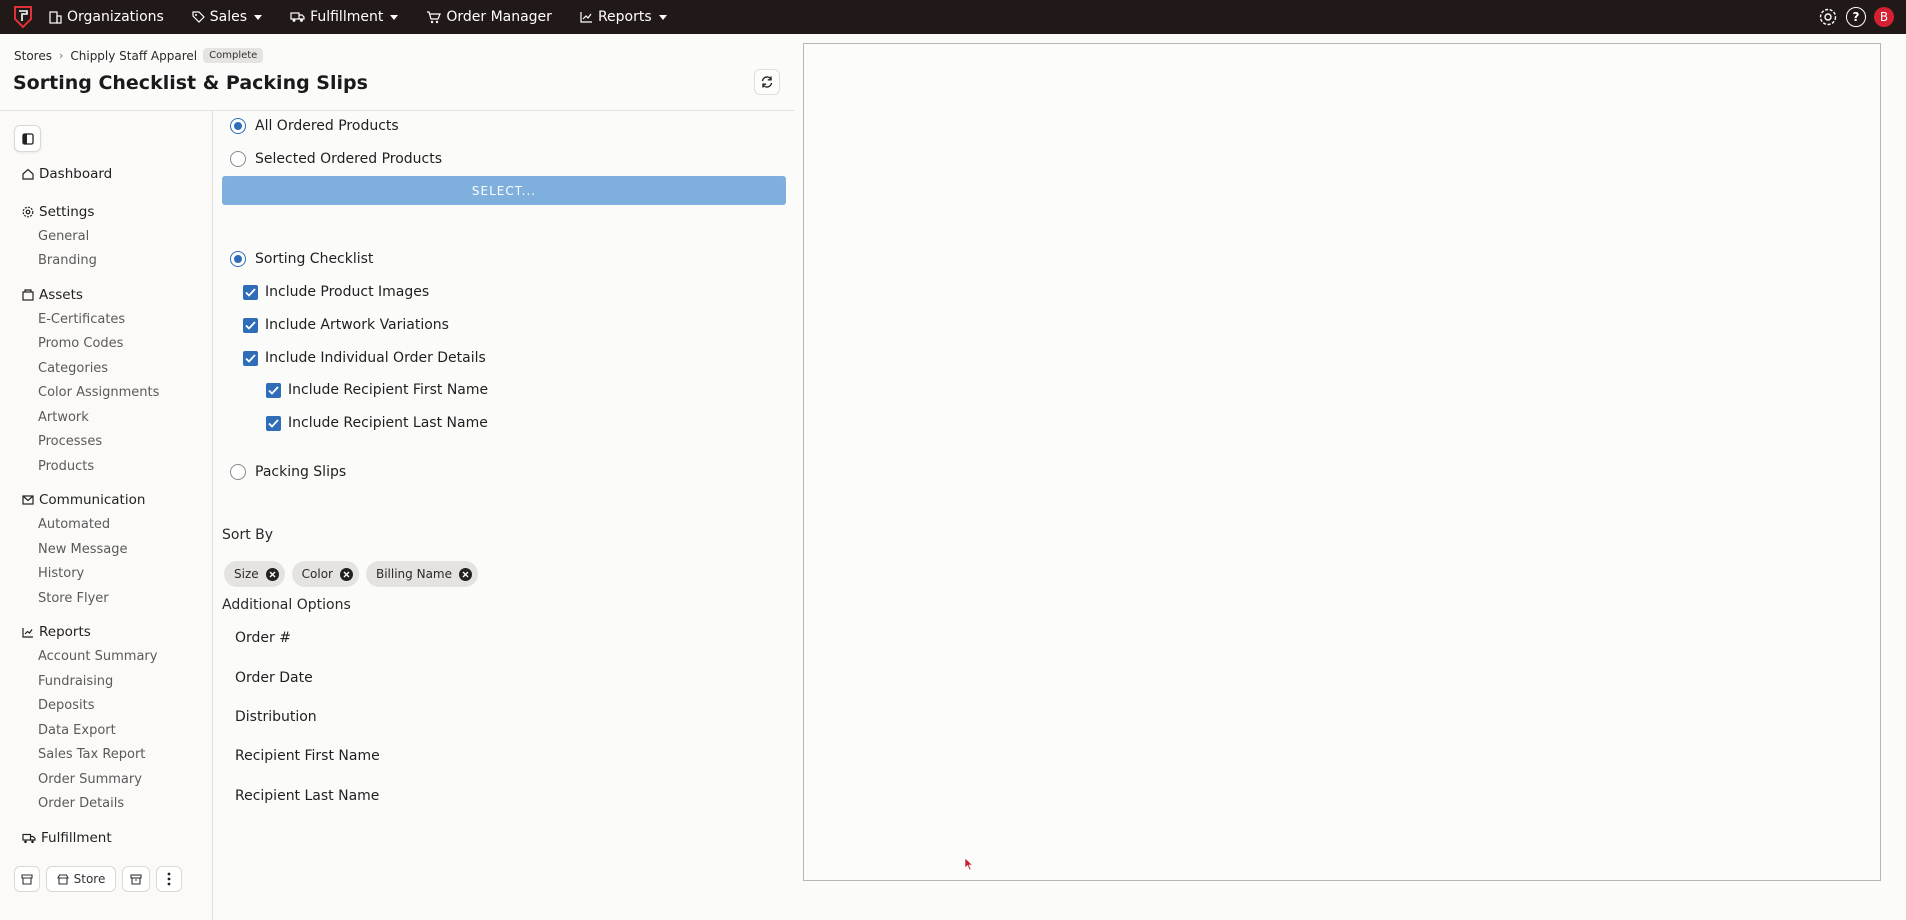 The image size is (1906, 920). Describe the element at coordinates (28, 174) in the screenshot. I see `home-icon` at that location.